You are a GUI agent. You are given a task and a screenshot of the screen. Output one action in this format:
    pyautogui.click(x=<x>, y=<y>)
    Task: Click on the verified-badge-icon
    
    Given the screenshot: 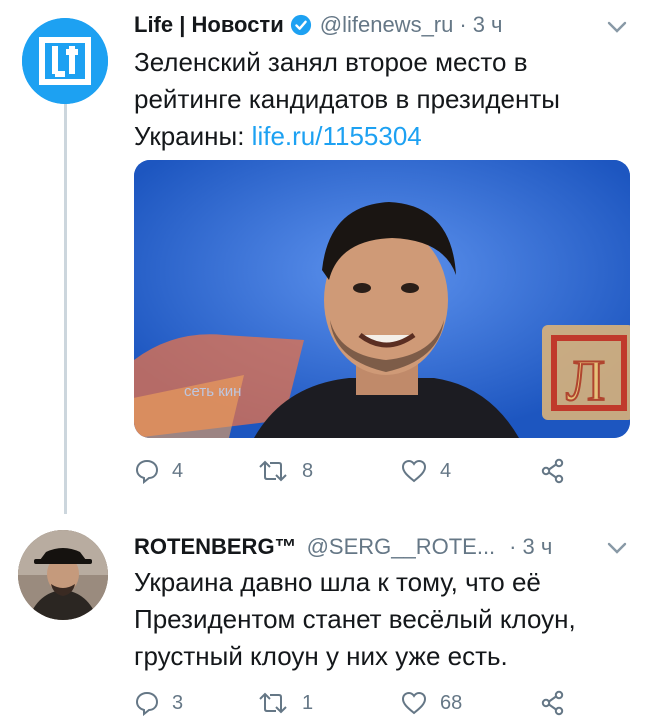 What is the action you would take?
    pyautogui.click(x=300, y=25)
    